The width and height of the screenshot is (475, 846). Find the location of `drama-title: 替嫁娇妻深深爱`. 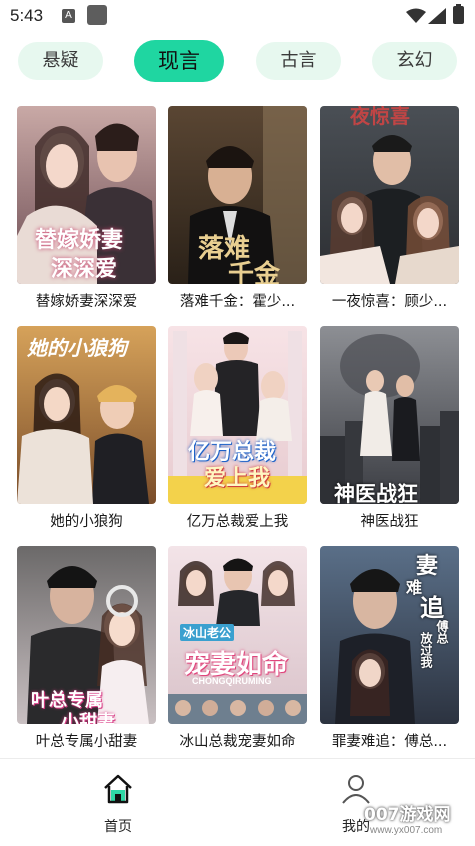

drama-title: 替嫁娇妻深深爱 is located at coordinates (86, 302).